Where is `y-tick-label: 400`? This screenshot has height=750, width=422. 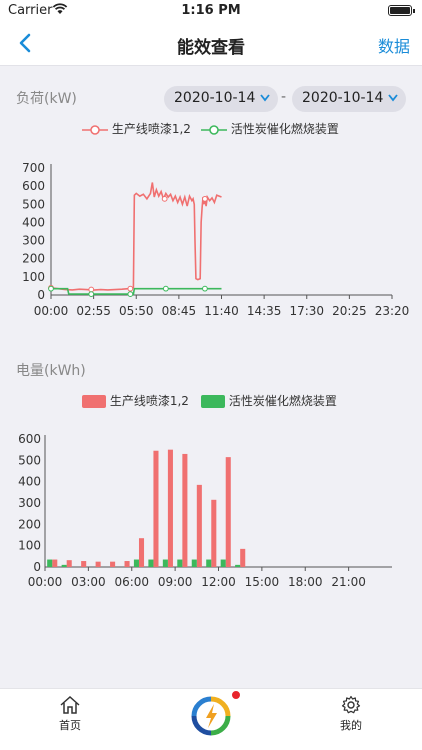
y-tick-label: 400 is located at coordinates (33, 222).